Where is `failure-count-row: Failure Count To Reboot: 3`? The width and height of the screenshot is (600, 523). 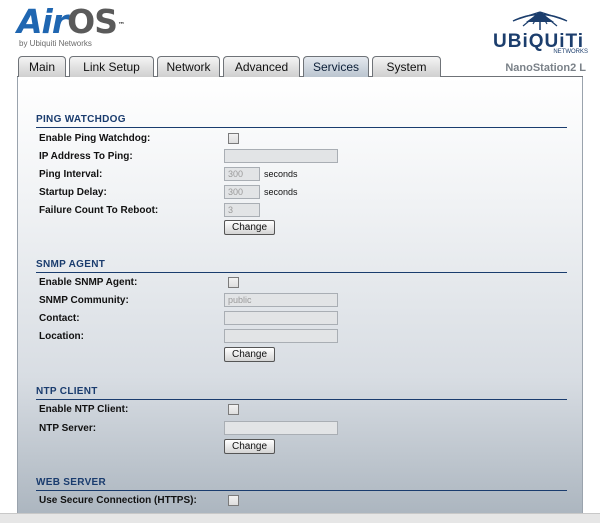
failure-count-row: Failure Count To Reboot: 3 is located at coordinates (301, 211).